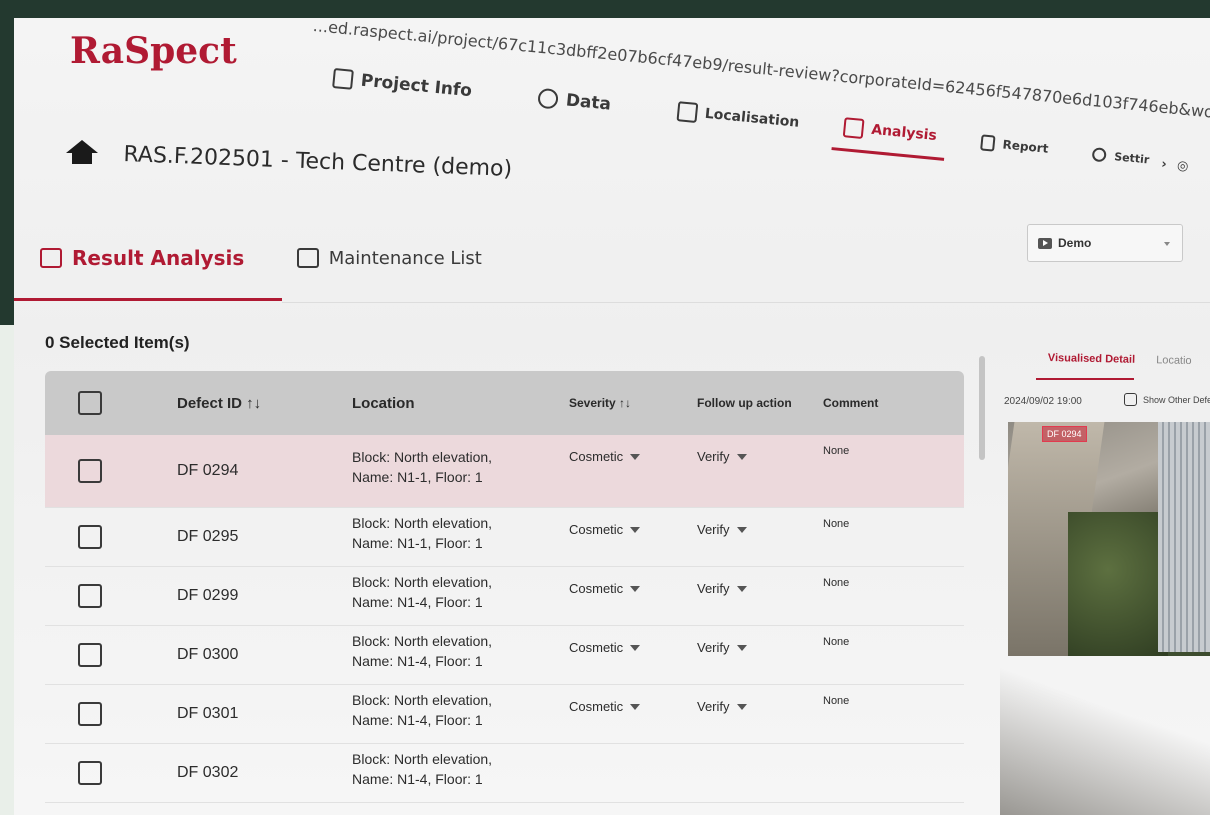 This screenshot has height=815, width=1210. Describe the element at coordinates (1182, 166) in the screenshot. I see `globe-icon: ◎` at that location.